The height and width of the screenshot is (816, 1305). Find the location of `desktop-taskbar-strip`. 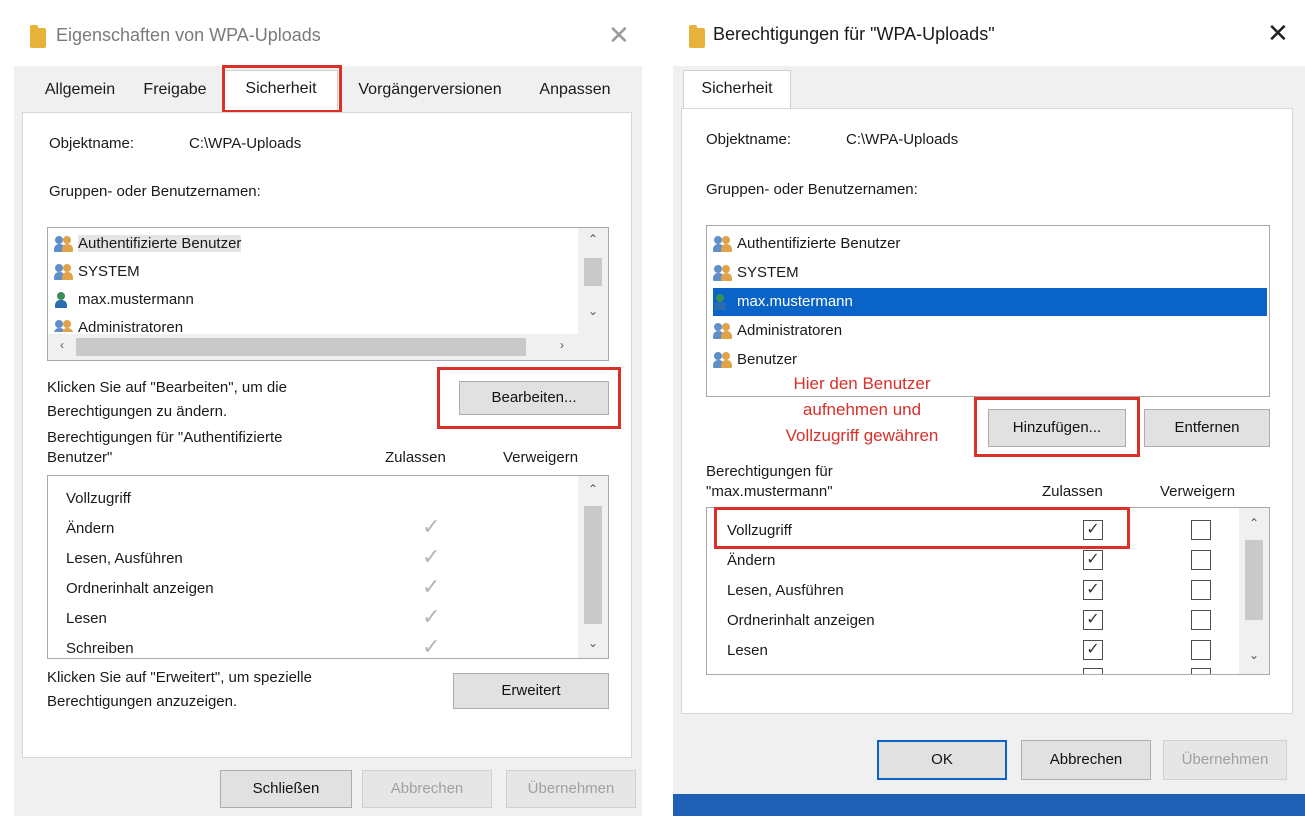

desktop-taskbar-strip is located at coordinates (989, 805).